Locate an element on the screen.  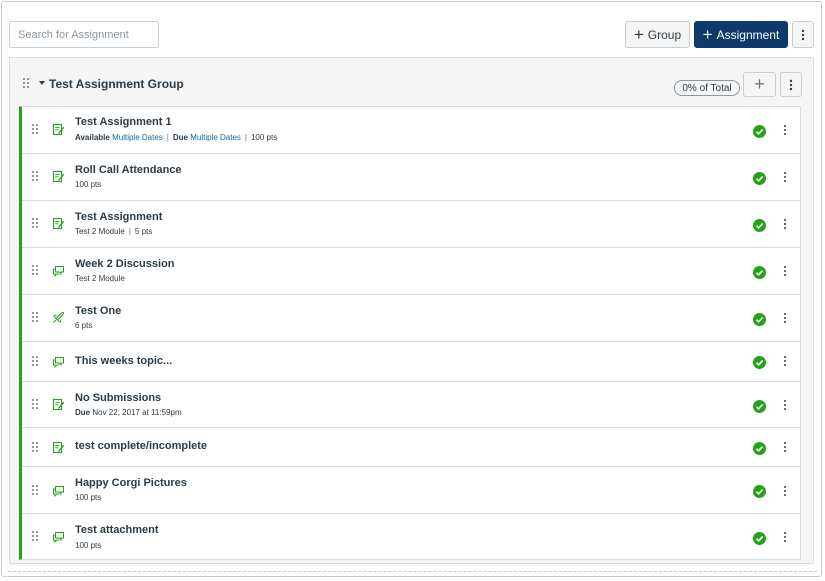
assignment-row: test complete/incomplete is located at coordinates (411, 447).